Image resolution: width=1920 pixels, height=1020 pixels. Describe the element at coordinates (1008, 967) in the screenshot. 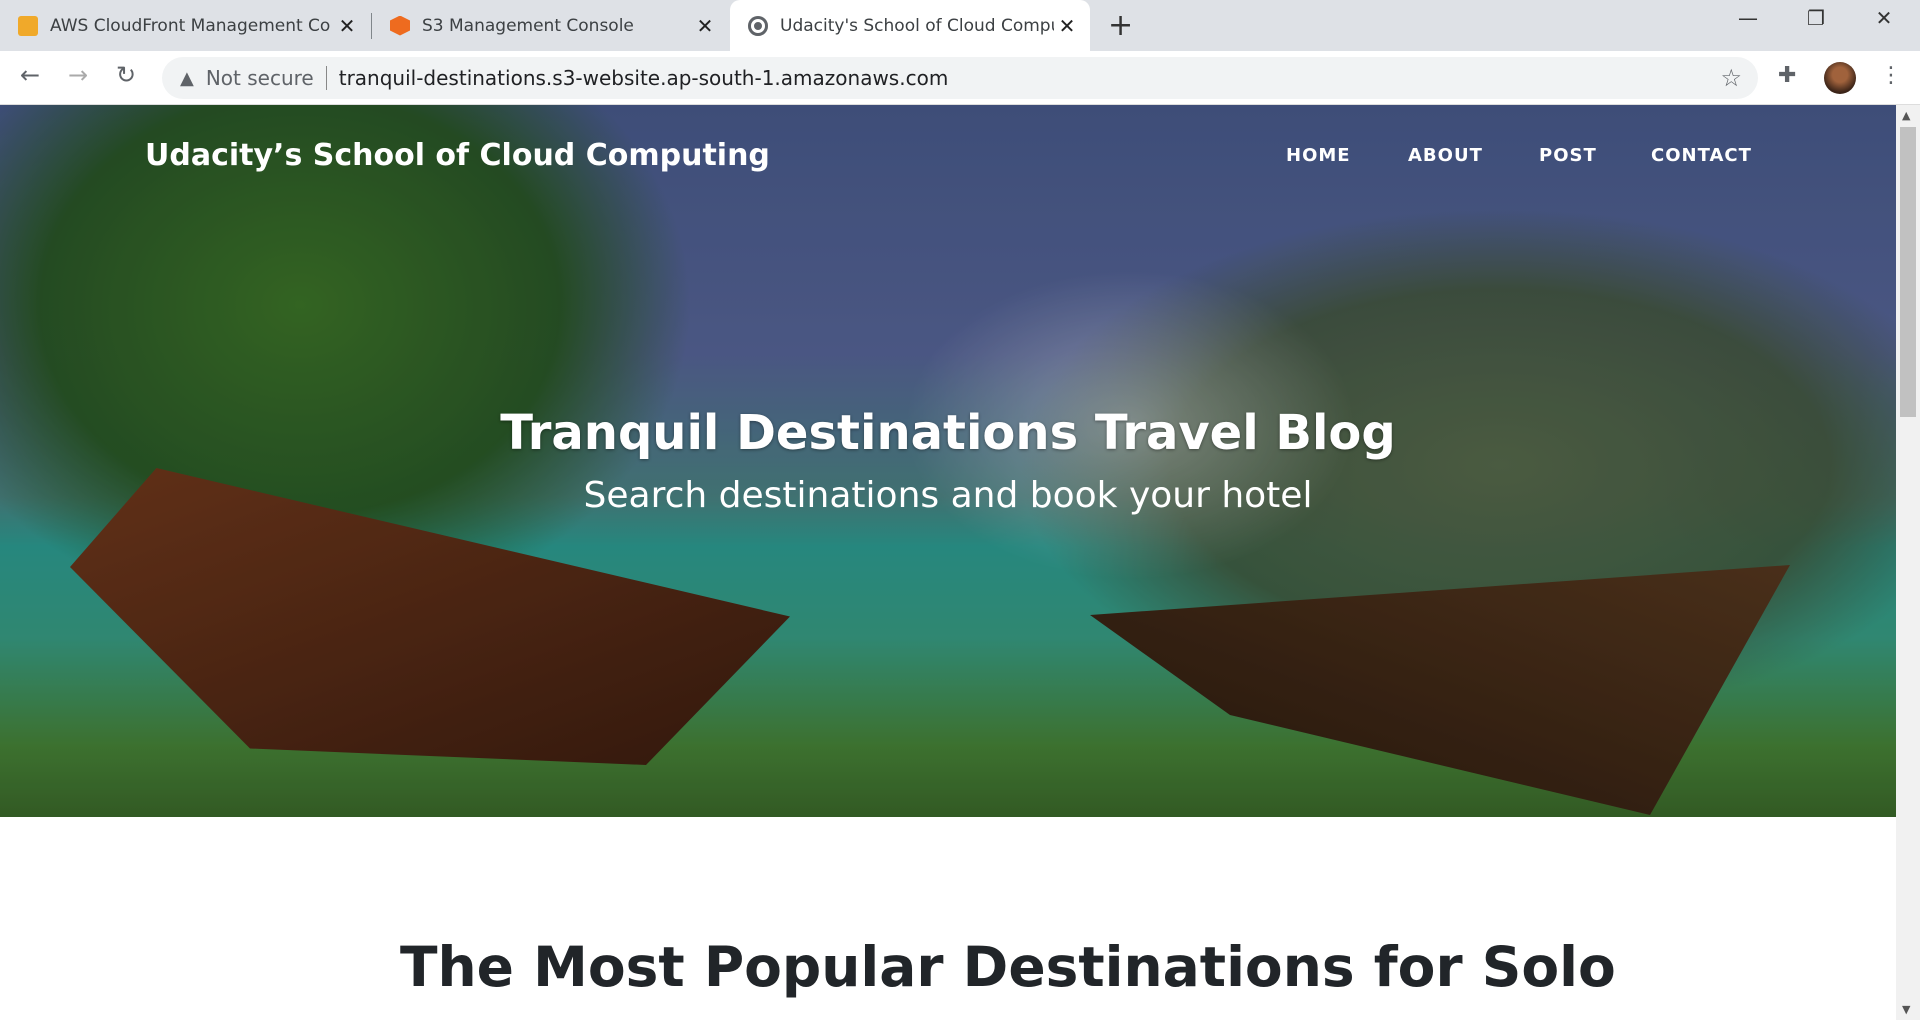

I see `post-heading: The Most Popular Destinations for Solo` at that location.